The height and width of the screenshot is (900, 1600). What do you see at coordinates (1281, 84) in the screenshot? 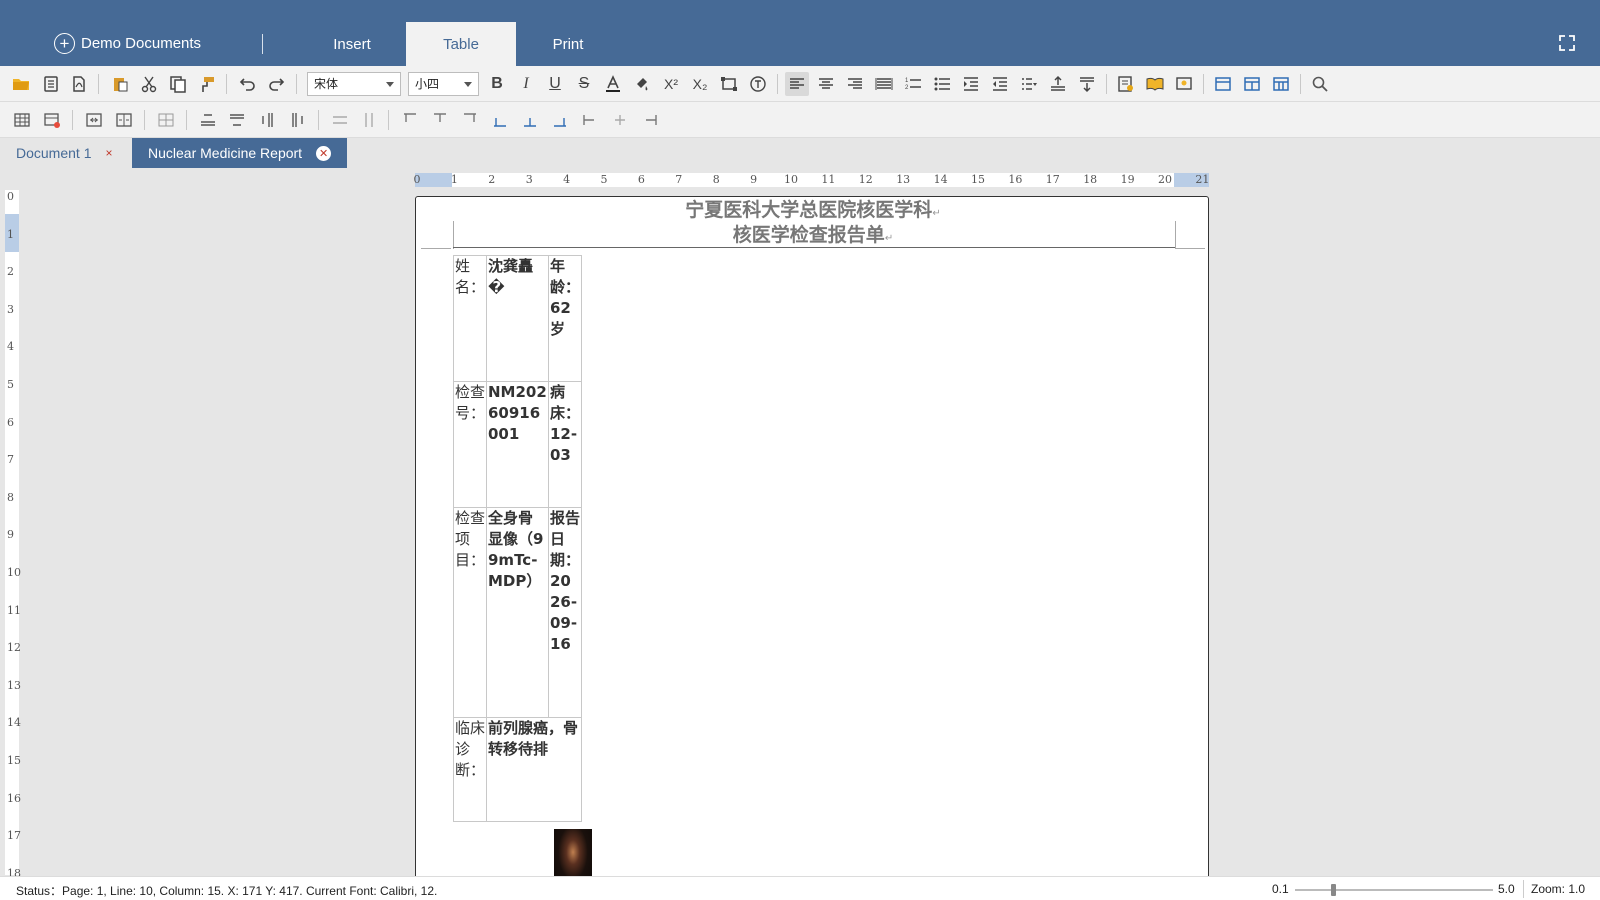
I see `layout-triple-icon` at bounding box center [1281, 84].